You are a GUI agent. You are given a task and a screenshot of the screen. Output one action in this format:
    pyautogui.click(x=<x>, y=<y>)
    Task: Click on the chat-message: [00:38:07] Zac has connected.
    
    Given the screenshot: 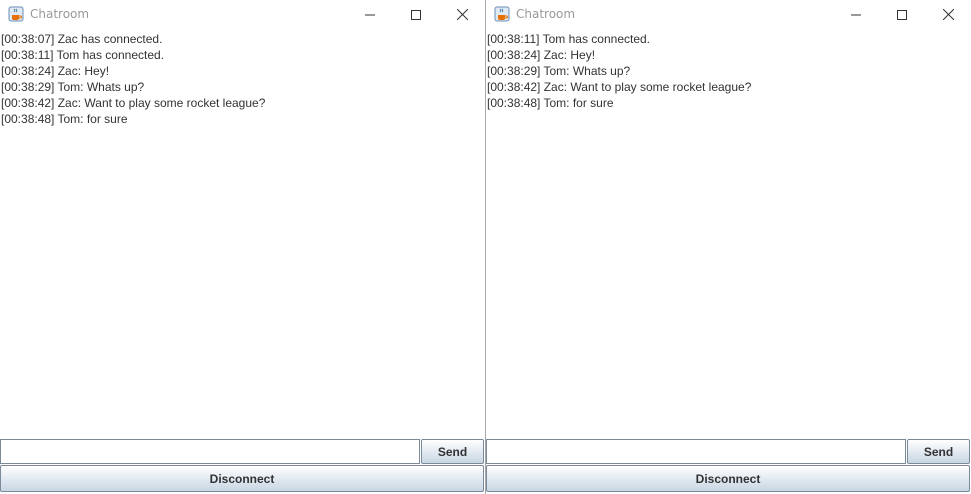 What is the action you would take?
    pyautogui.click(x=82, y=39)
    